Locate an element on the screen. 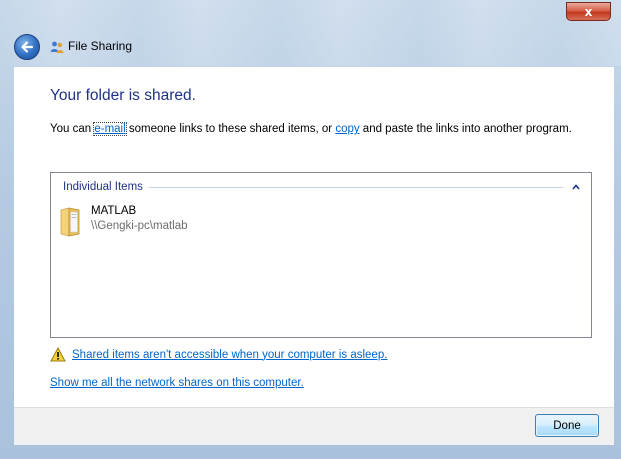 The image size is (621, 459). close-icon: x is located at coordinates (588, 11).